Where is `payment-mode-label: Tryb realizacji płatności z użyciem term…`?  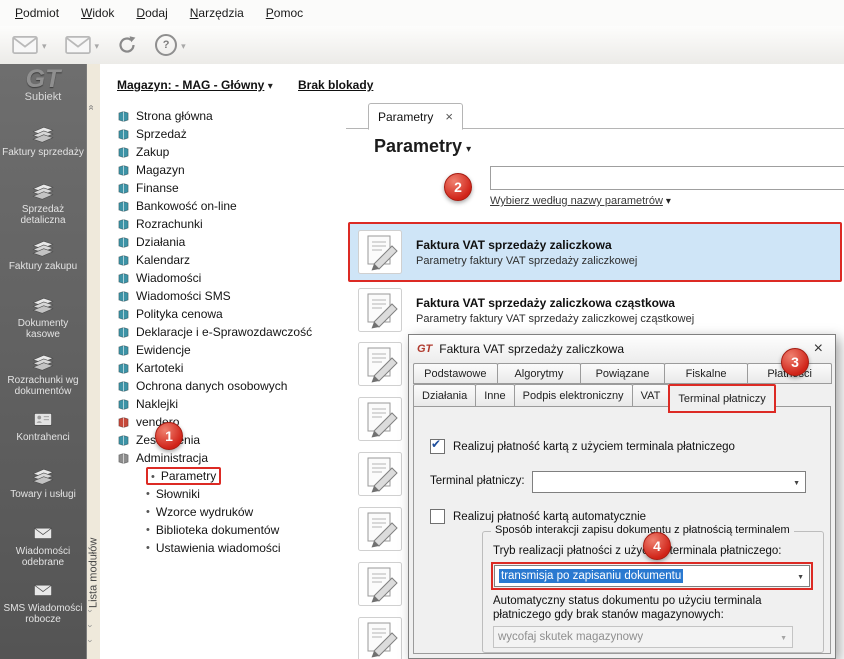
payment-mode-label: Tryb realizacji płatności z użyciem term… is located at coordinates (637, 551).